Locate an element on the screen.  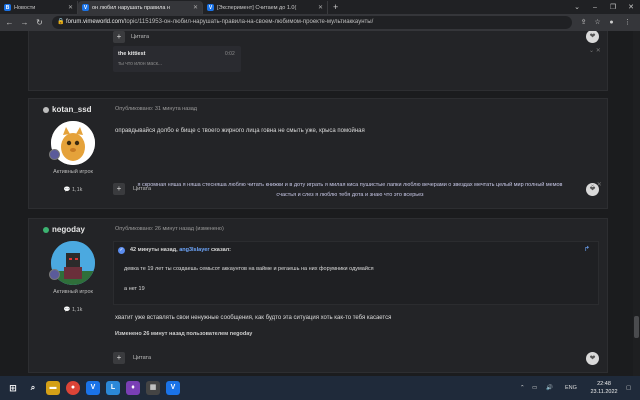
clock: 22:48 23.11.2022 is located at coordinates (604, 388).